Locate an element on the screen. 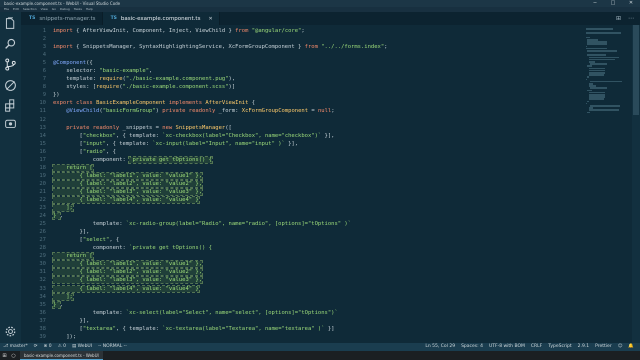 The height and width of the screenshot is (360, 640). line-number: 39 is located at coordinates (42, 336).